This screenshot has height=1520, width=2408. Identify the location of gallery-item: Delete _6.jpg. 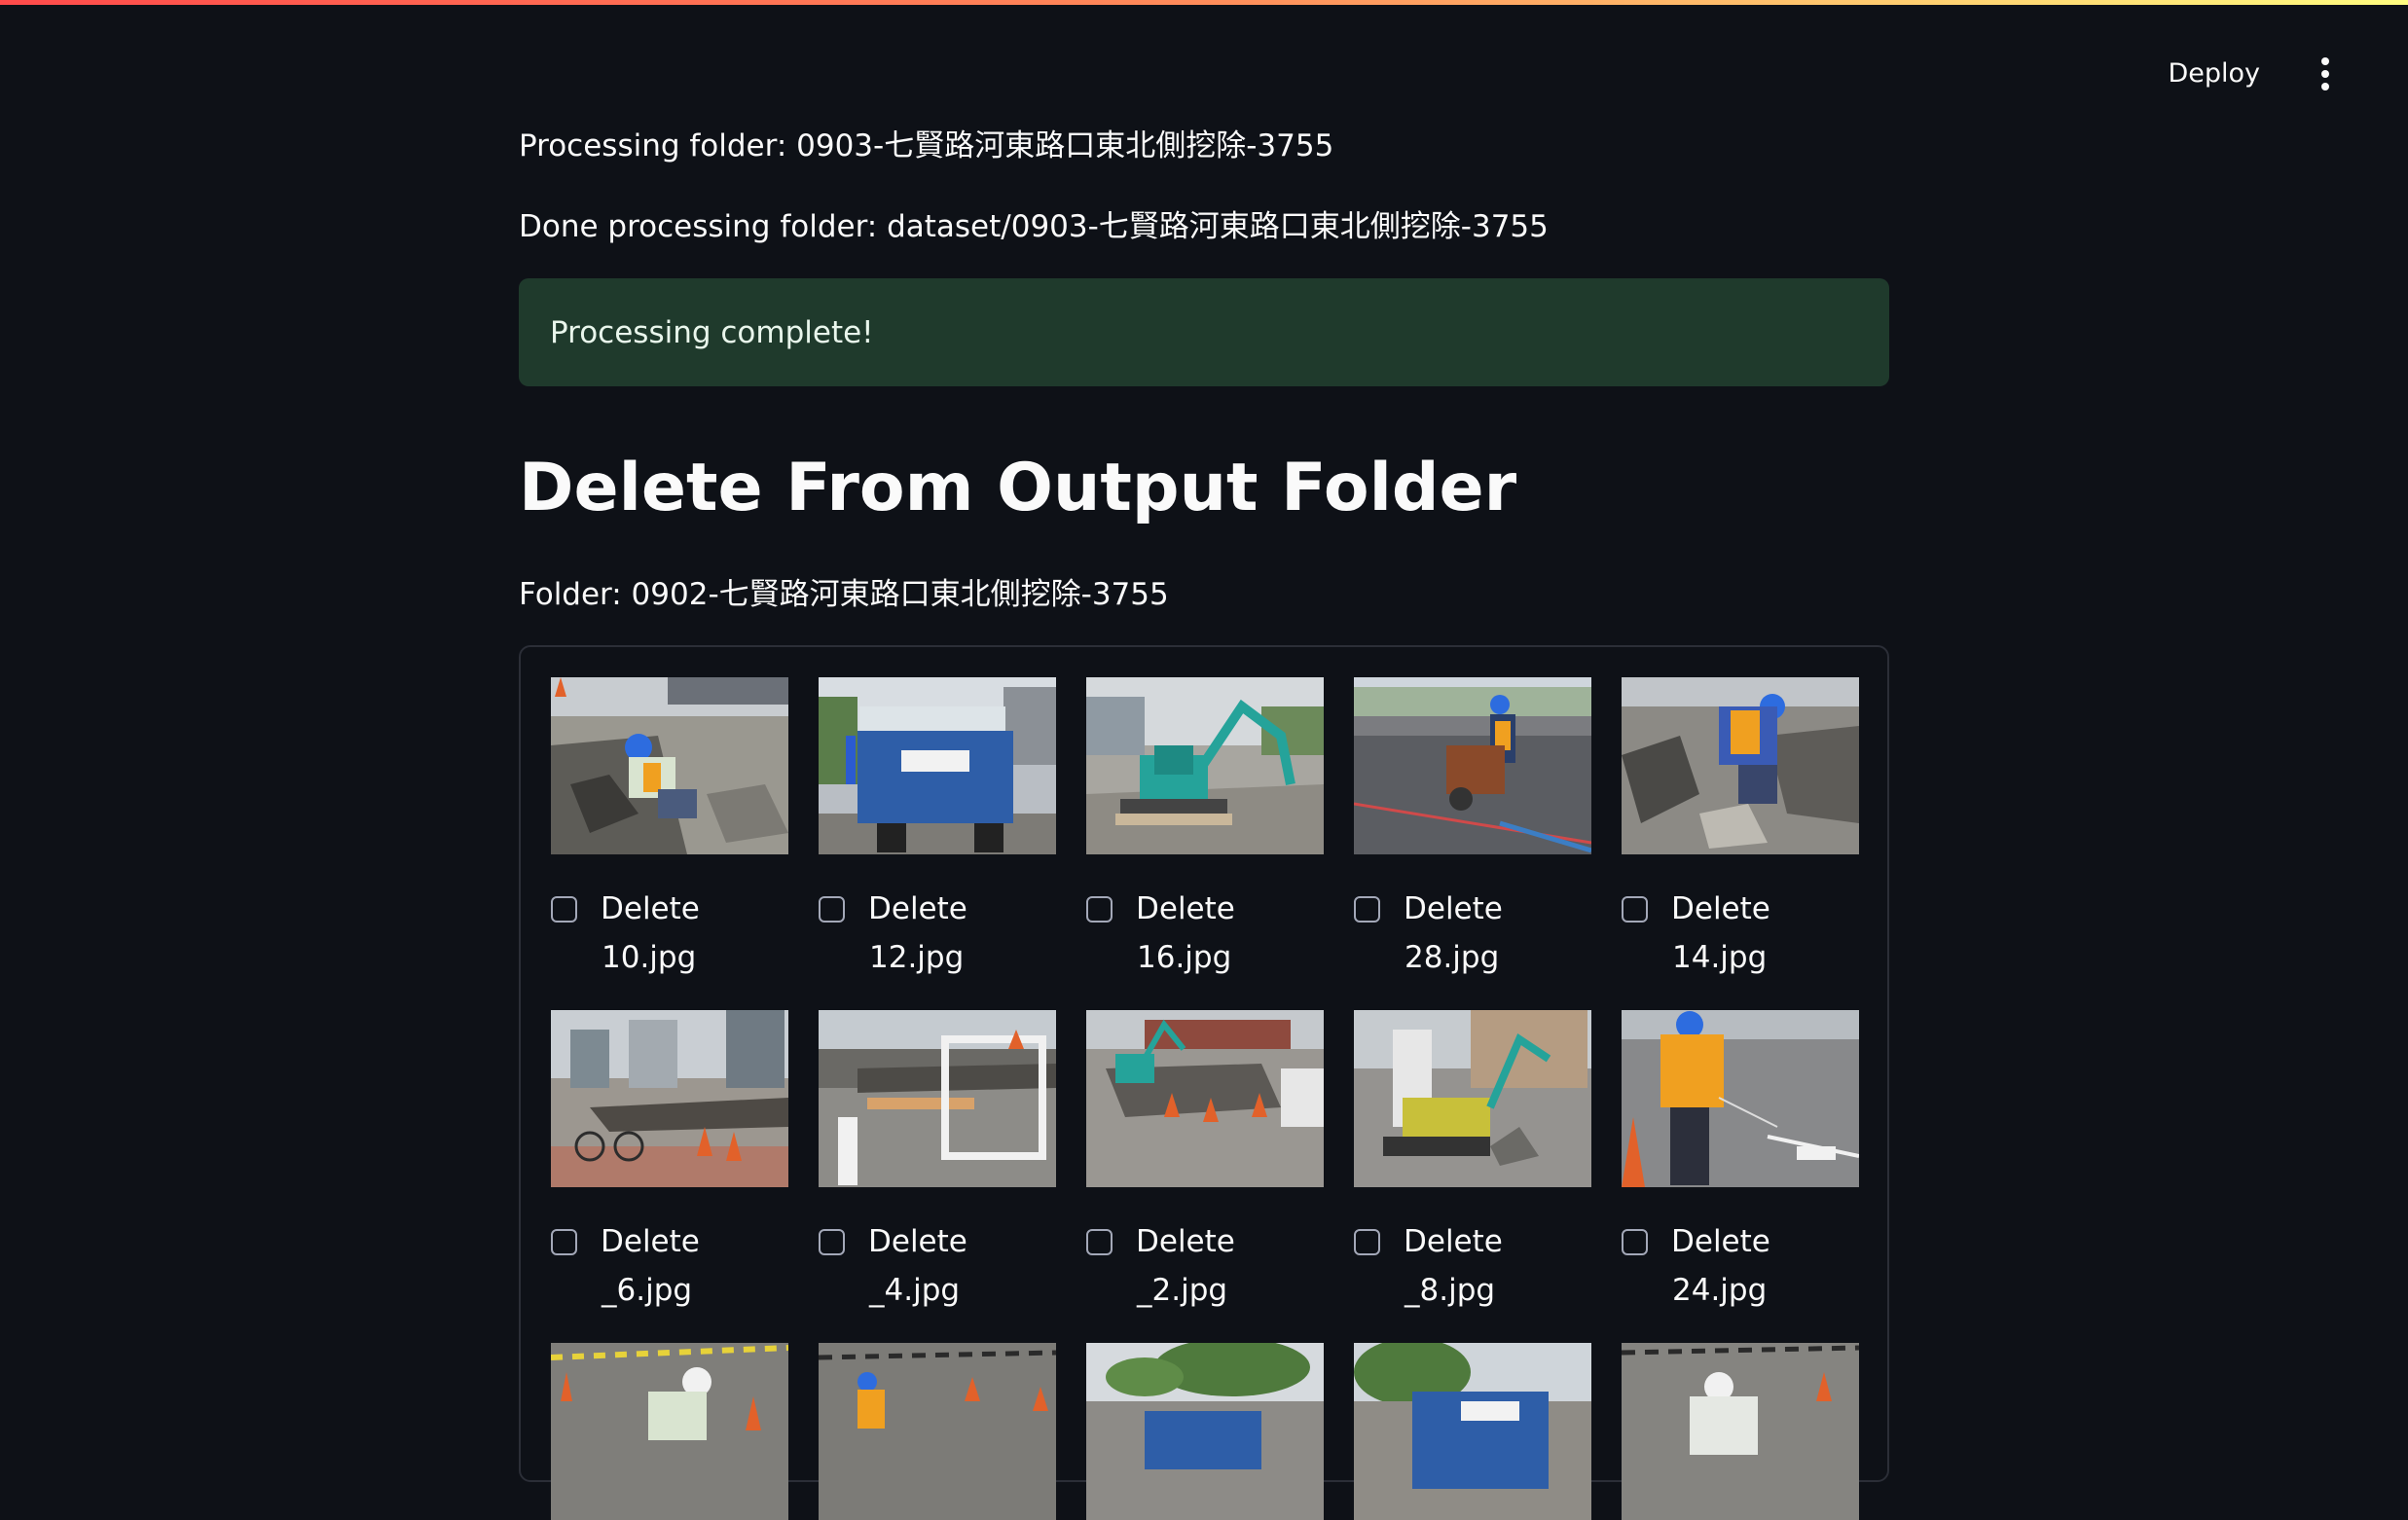
(669, 1159).